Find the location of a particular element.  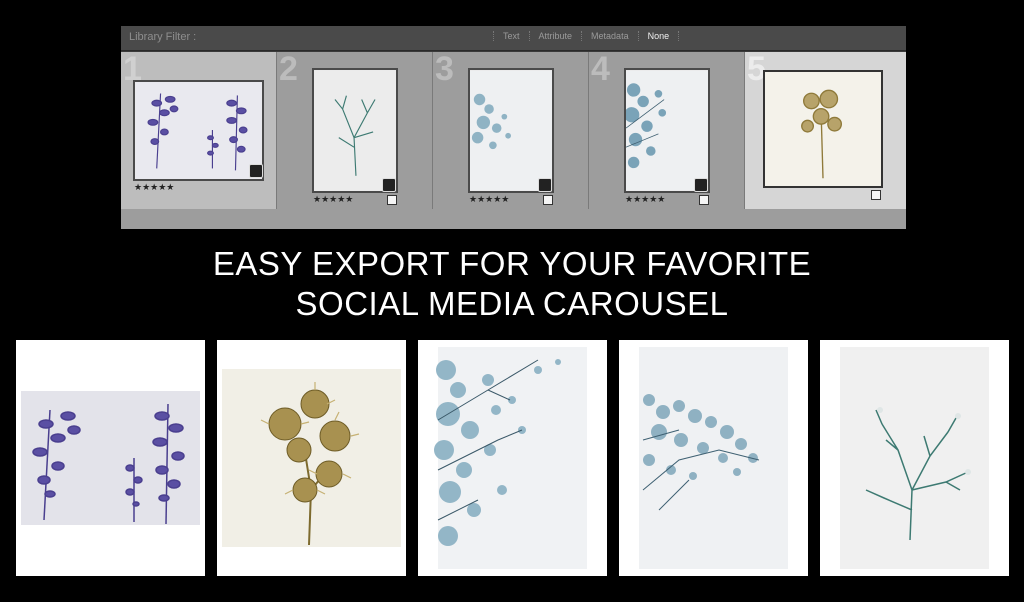

filter-tab-attribute: Attribute is located at coordinates (555, 36).